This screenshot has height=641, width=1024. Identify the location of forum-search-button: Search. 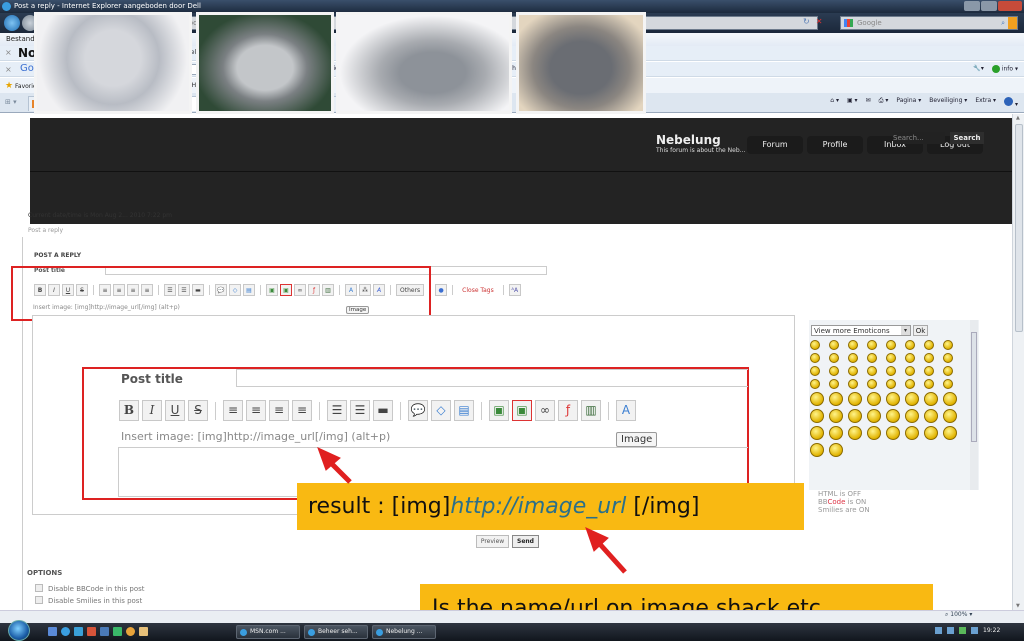
(967, 138).